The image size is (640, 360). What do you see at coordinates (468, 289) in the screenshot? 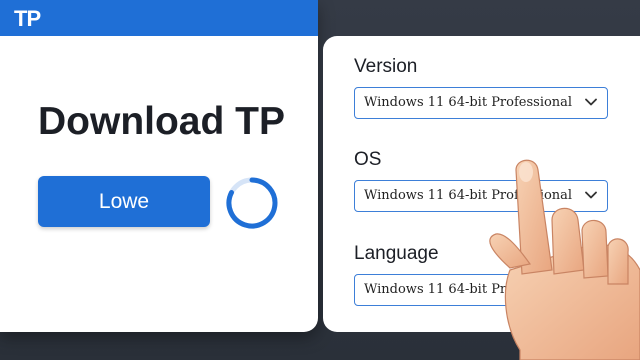
I see `language-select-value: Windows 11 64-bit Professional` at bounding box center [468, 289].